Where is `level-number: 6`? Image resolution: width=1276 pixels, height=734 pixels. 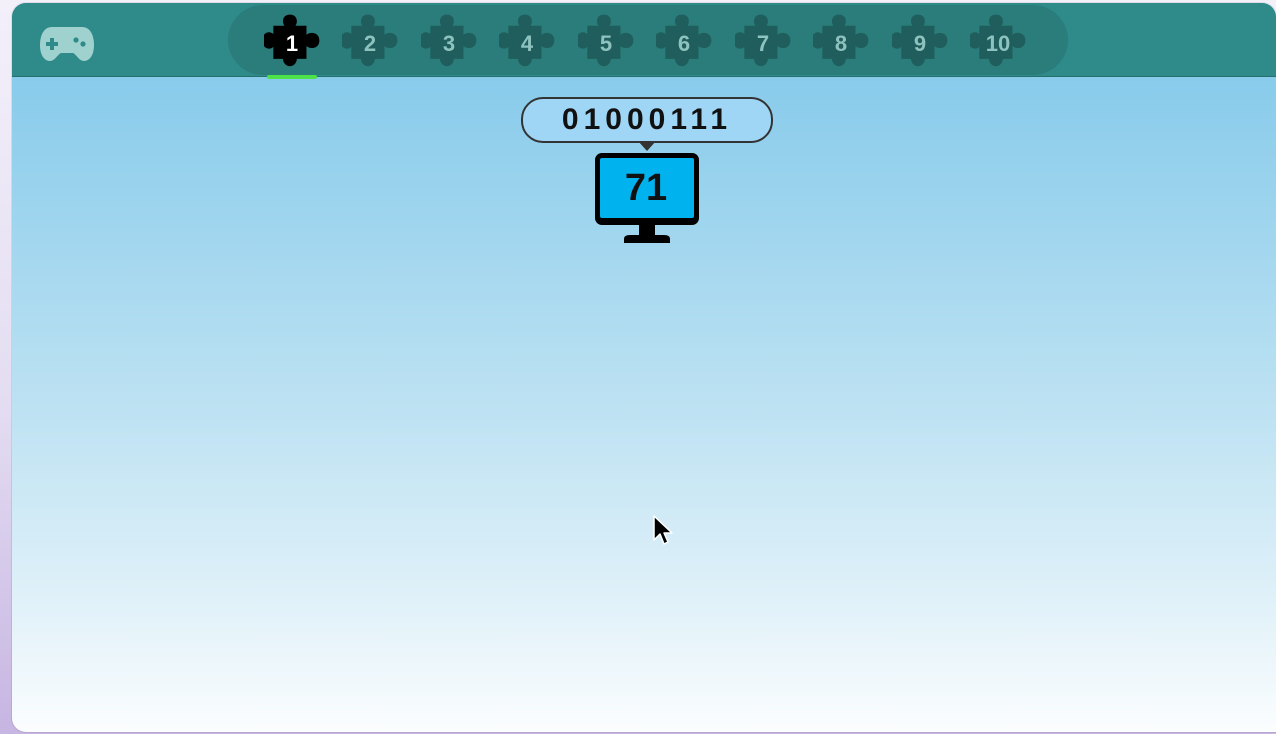
level-number: 6 is located at coordinates (684, 43).